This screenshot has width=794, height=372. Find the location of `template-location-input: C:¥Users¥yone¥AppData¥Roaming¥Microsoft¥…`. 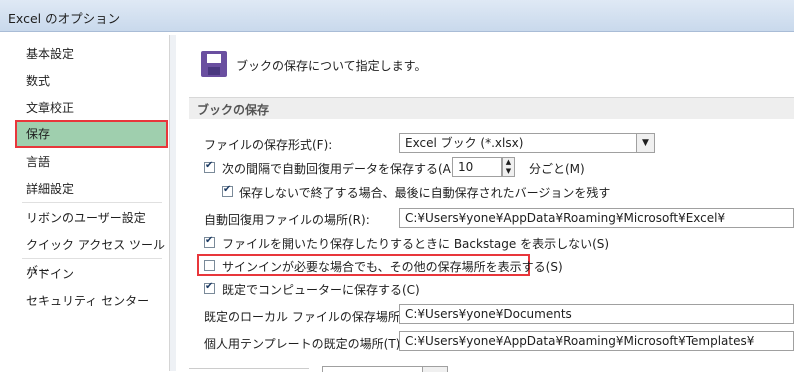

template-location-input: C:¥Users¥yone¥AppData¥Roaming¥Microsoft¥… is located at coordinates (596, 341).